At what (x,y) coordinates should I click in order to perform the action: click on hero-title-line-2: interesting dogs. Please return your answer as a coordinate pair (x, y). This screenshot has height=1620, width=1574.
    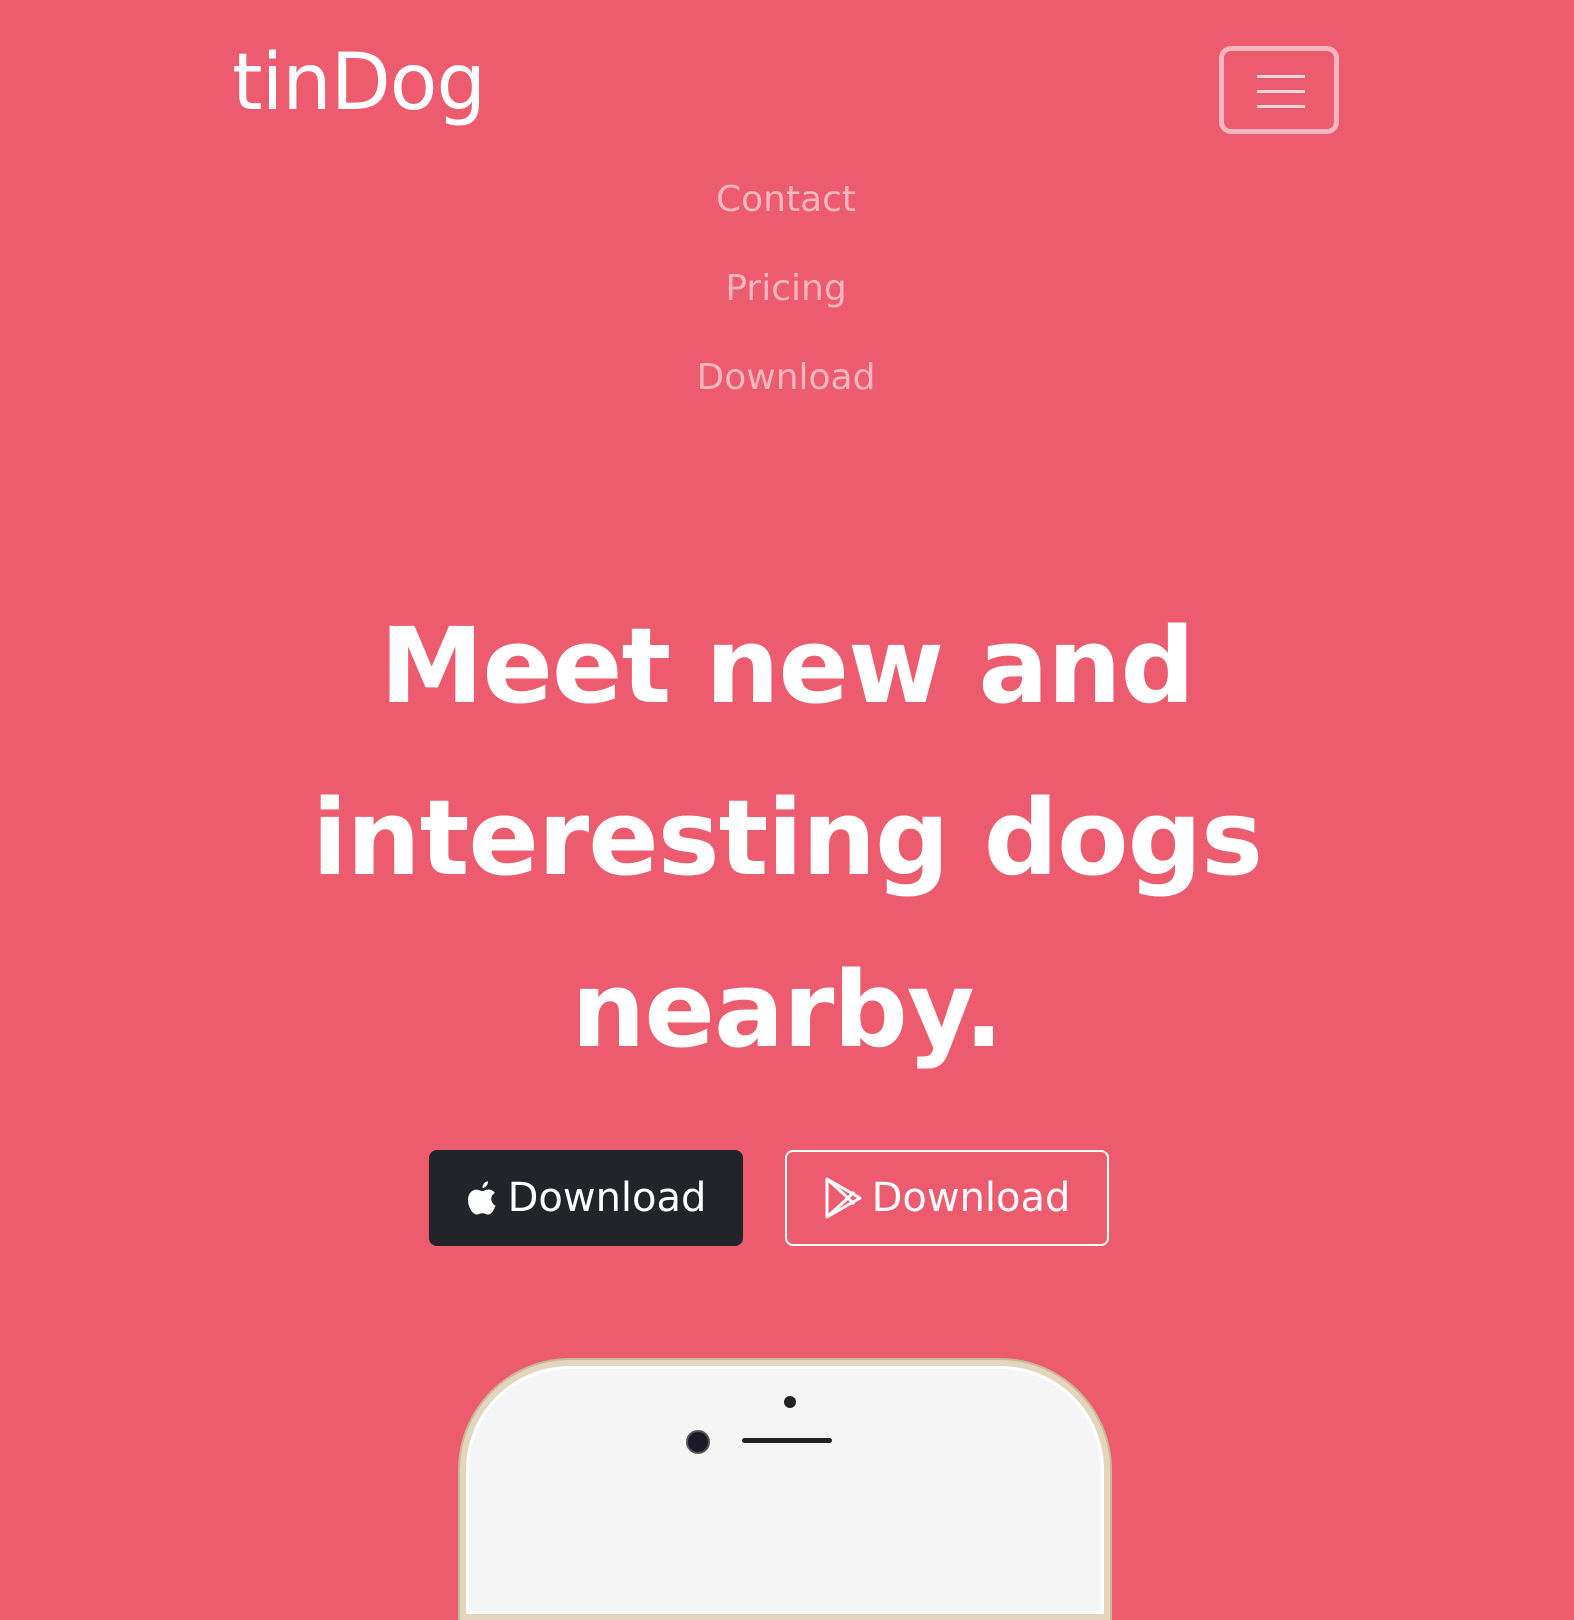
    Looking at the image, I should click on (787, 838).